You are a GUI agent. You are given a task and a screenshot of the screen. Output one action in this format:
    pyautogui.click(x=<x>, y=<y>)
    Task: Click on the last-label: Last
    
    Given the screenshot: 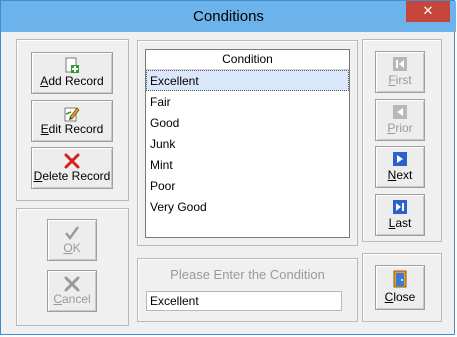 What is the action you would take?
    pyautogui.click(x=400, y=223)
    